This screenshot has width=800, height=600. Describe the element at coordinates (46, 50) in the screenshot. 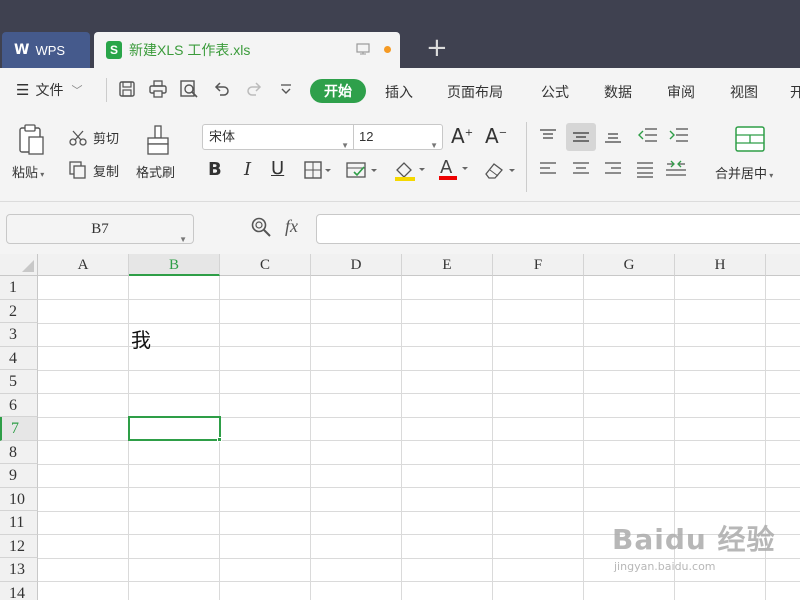

I see `tab-wps-home: W WPS` at that location.